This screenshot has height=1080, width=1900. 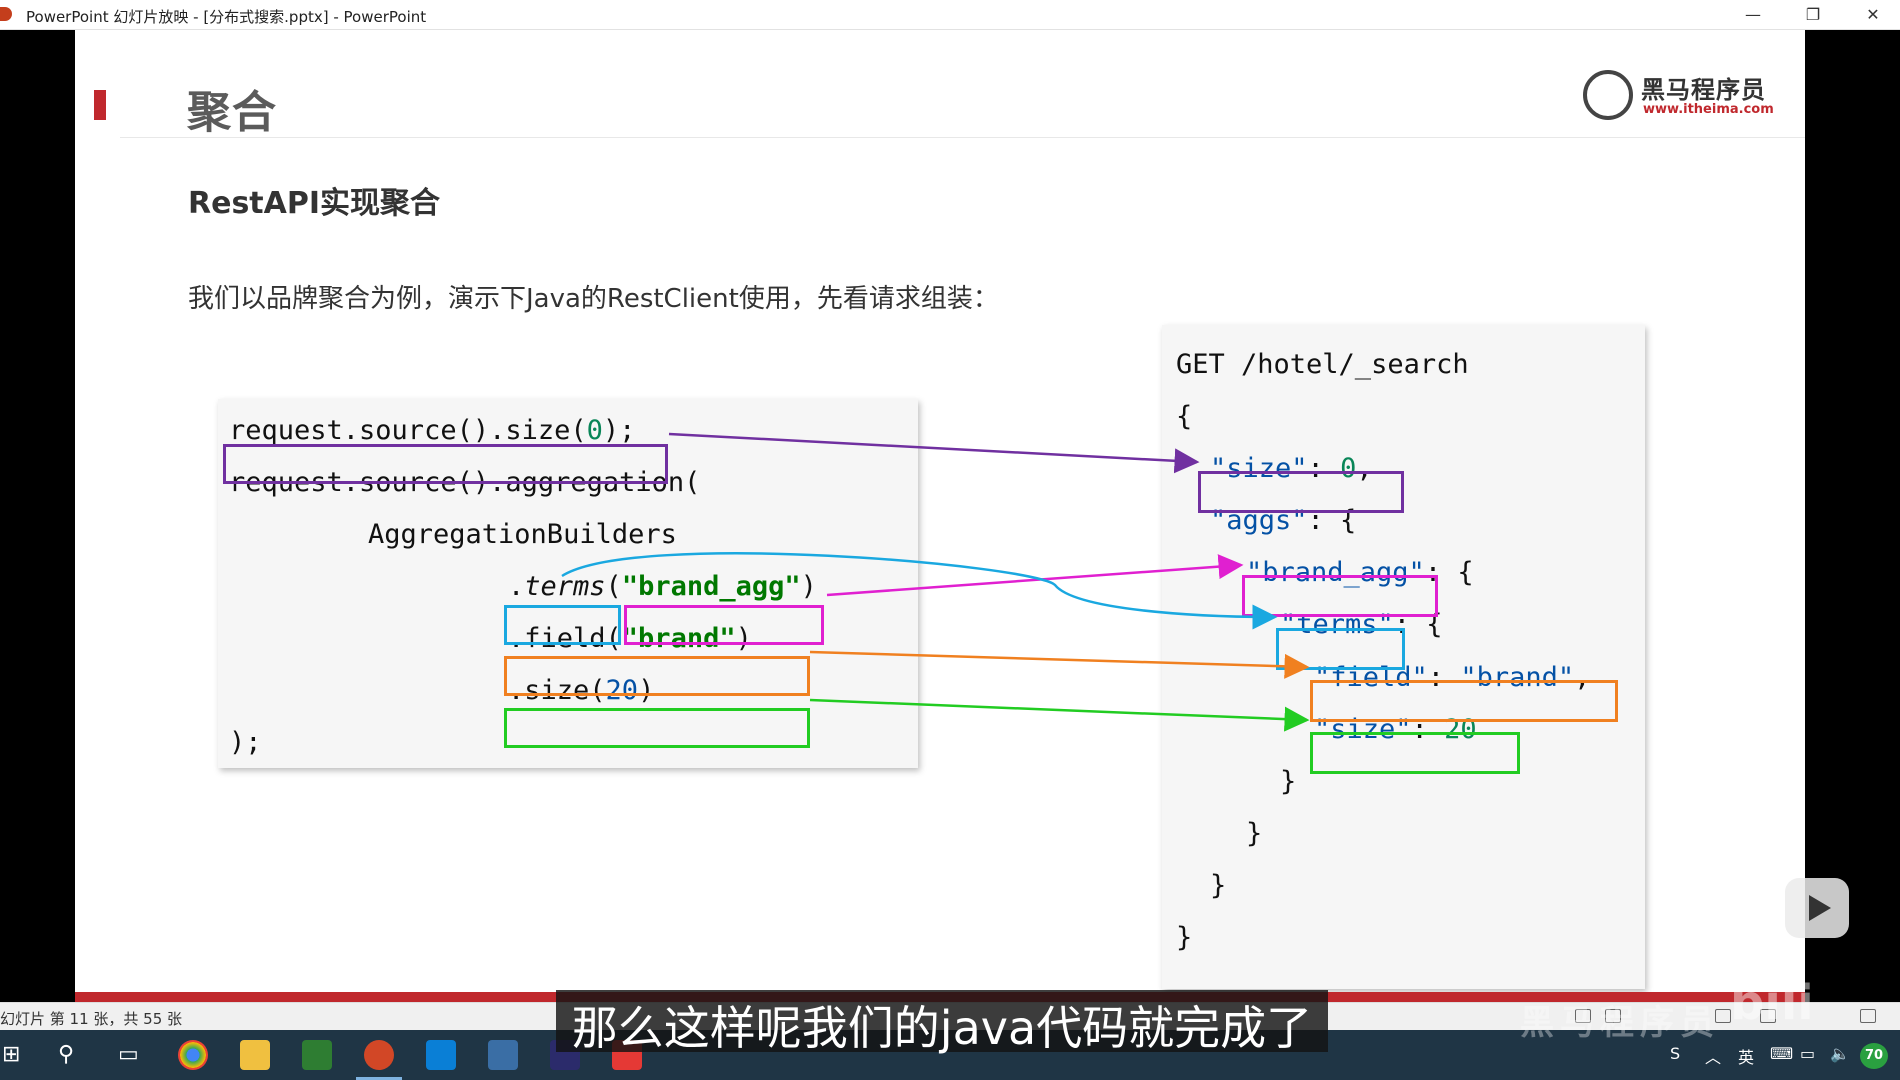 What do you see at coordinates (1753, 14) in the screenshot?
I see `minimize-button: —` at bounding box center [1753, 14].